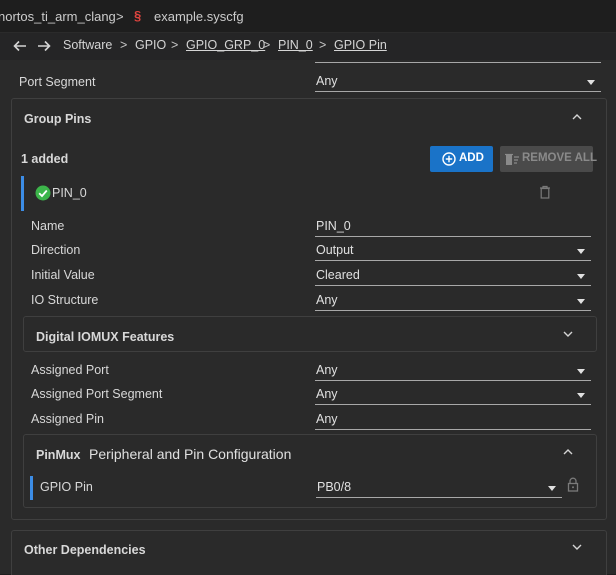 The height and width of the screenshot is (575, 616). What do you see at coordinates (150, 45) in the screenshot?
I see `breadcrumb-gpio: GPIO` at bounding box center [150, 45].